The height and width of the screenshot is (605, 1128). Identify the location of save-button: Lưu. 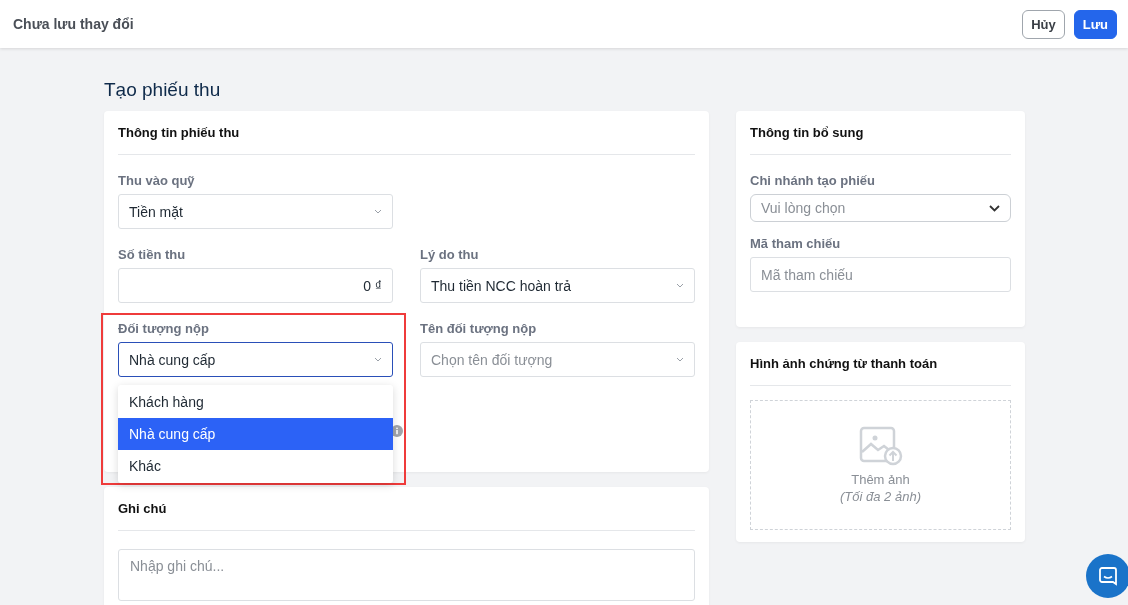
(1095, 24).